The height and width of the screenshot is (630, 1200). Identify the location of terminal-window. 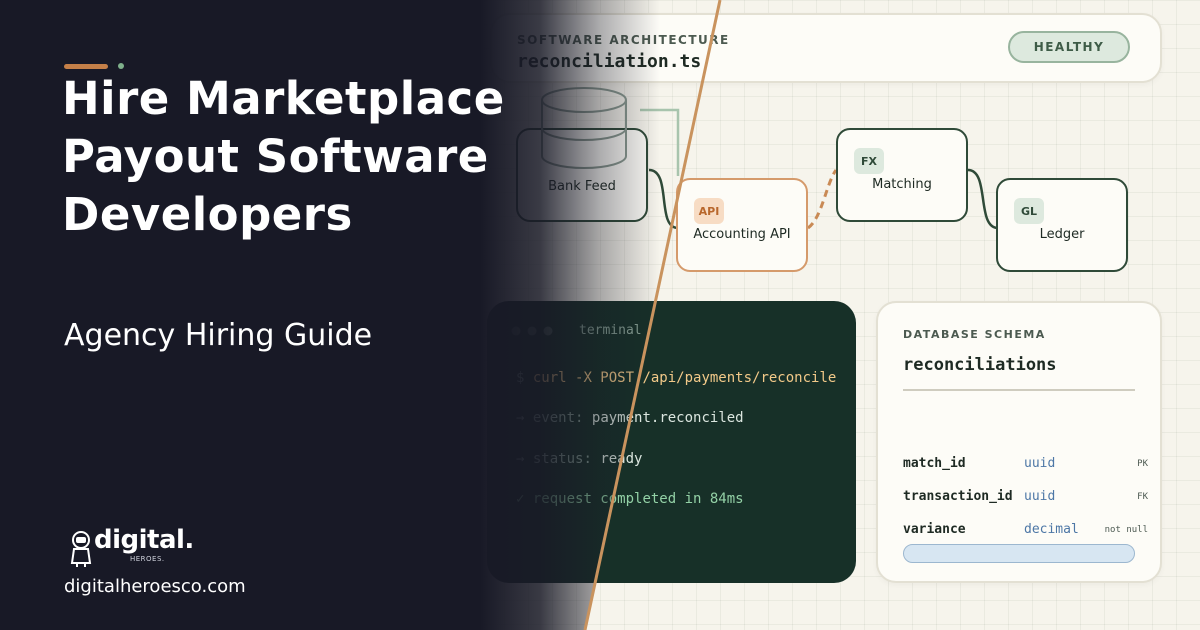
(671, 442).